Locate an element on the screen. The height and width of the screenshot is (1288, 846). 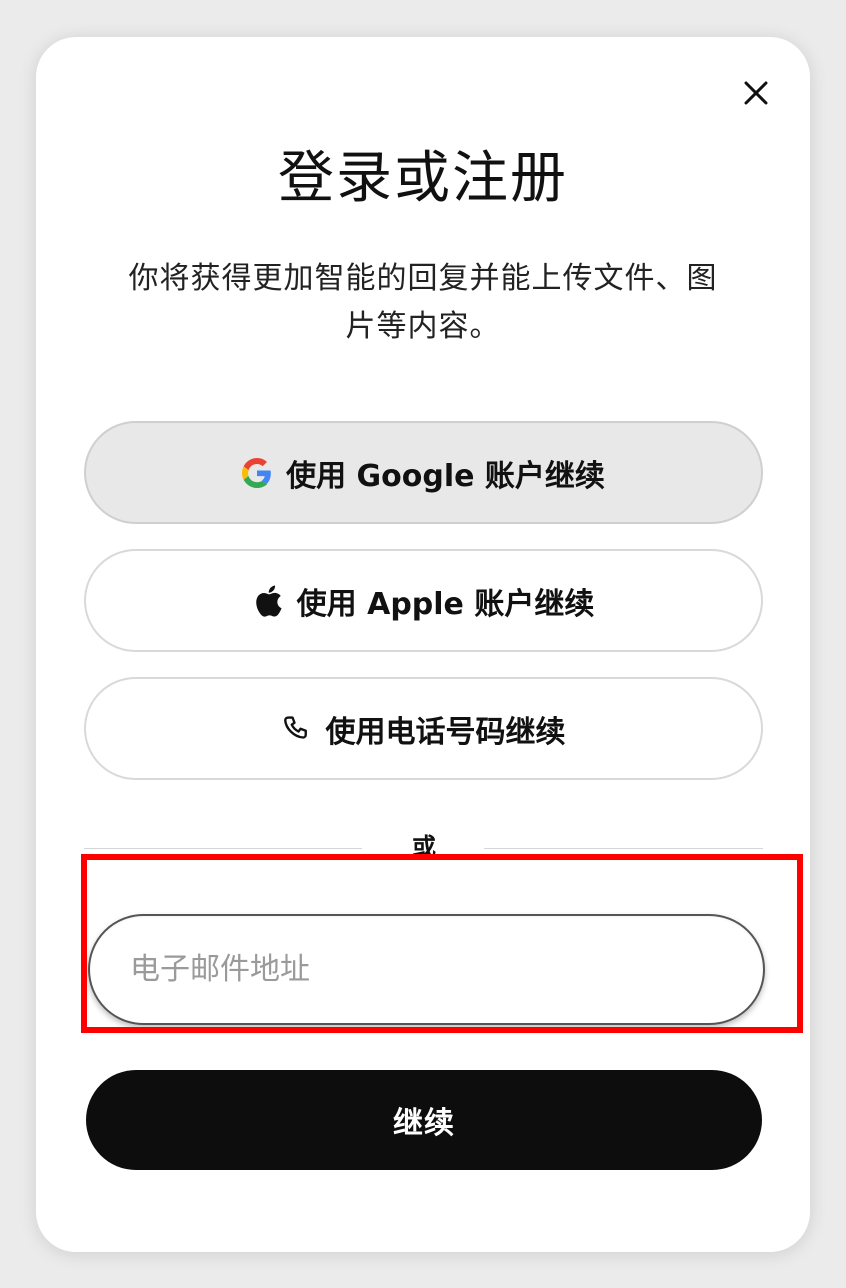
apple-logo-icon is located at coordinates (268, 601).